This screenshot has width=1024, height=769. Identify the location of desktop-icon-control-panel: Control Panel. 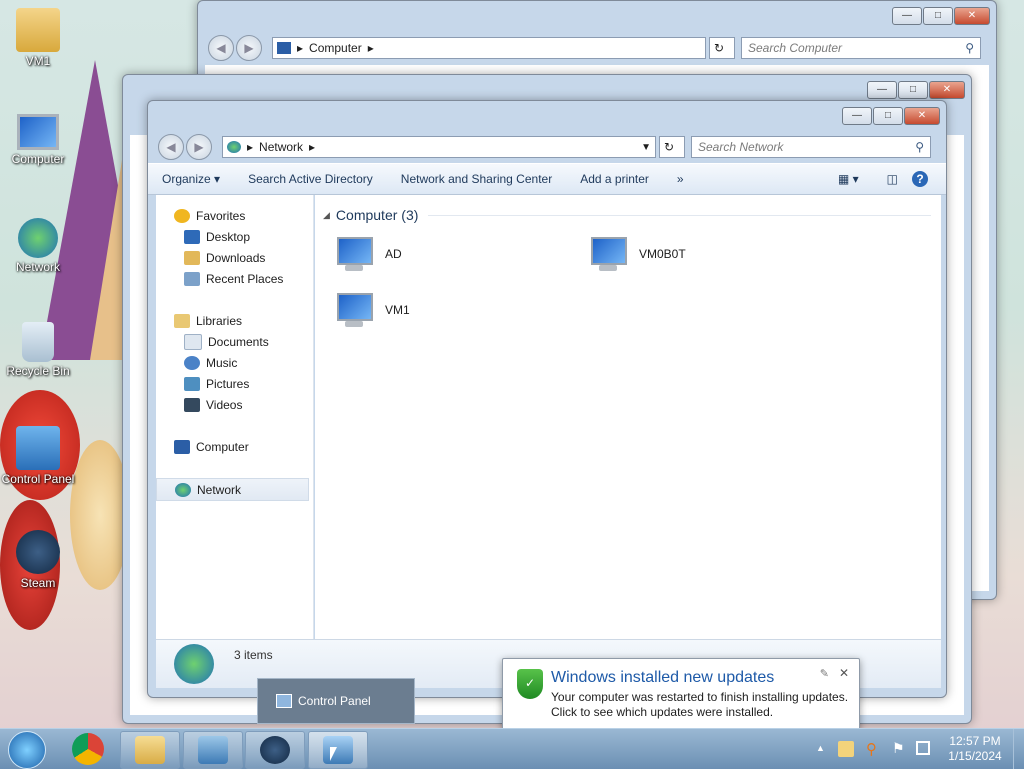
(38, 456).